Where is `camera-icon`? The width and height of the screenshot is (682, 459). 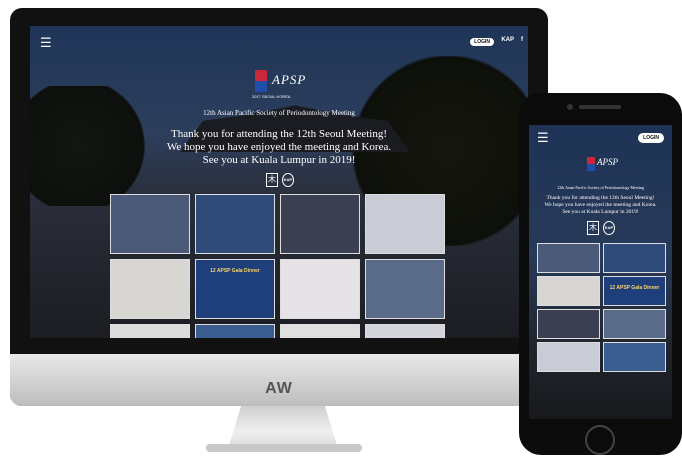
camera-icon is located at coordinates (570, 107).